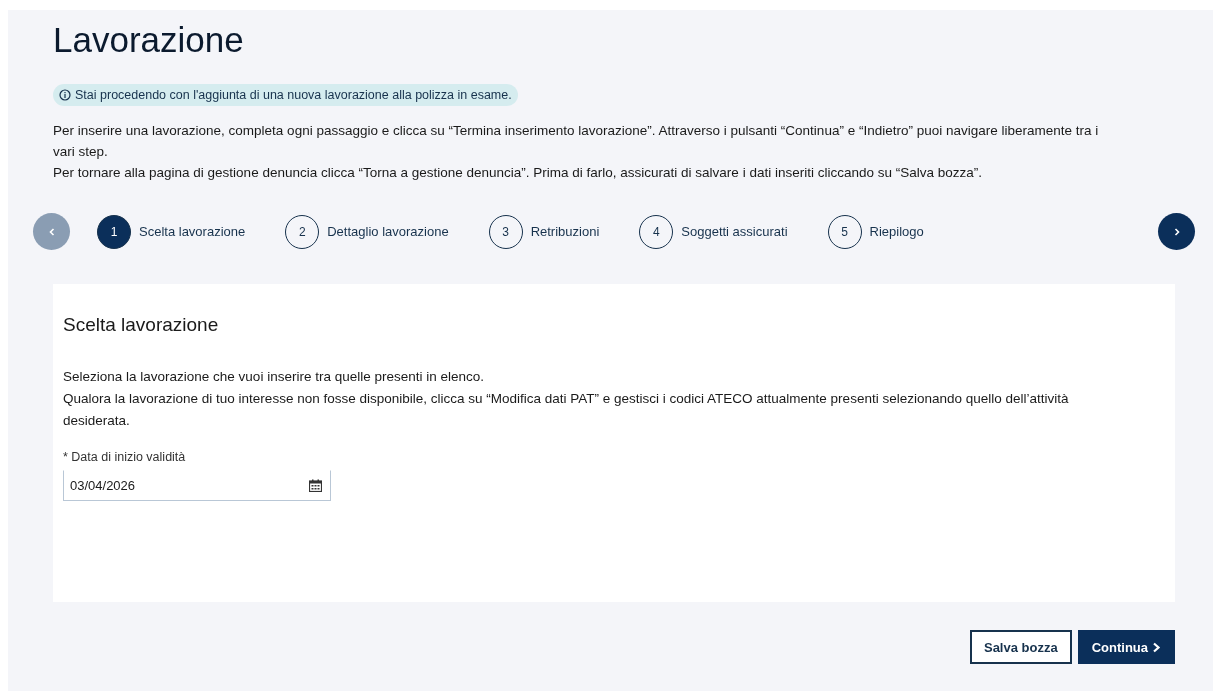 This screenshot has height=691, width=1213. Describe the element at coordinates (713, 231) in the screenshot. I see `step-tab: 4 Soggetti assicurati` at that location.